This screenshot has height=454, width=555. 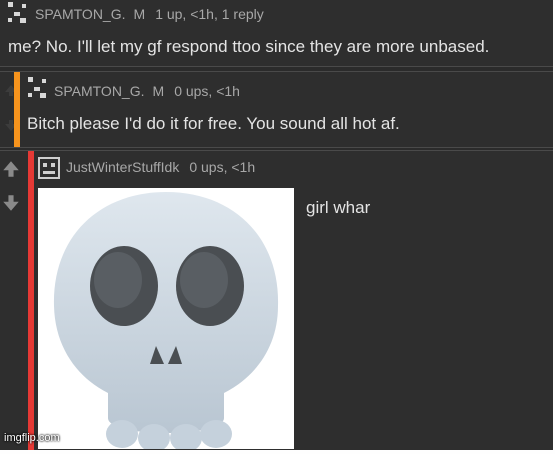 I want to click on upvote-button, so click(x=11, y=169).